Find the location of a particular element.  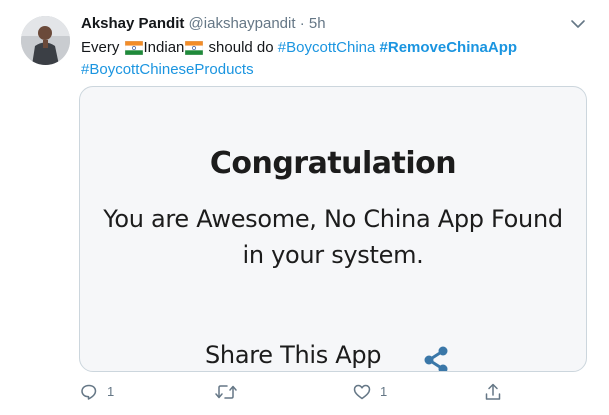

author-handle: @iakshaypandit is located at coordinates (242, 23).